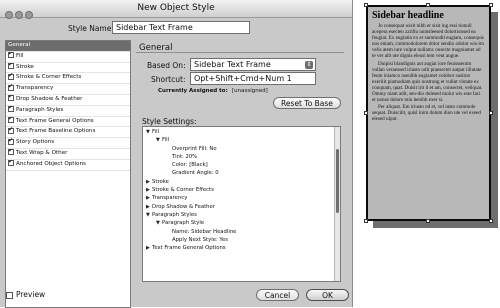 This screenshot has height=308, width=500. I want to click on settings-row: ▼ Paragraph Style, so click(241, 223).